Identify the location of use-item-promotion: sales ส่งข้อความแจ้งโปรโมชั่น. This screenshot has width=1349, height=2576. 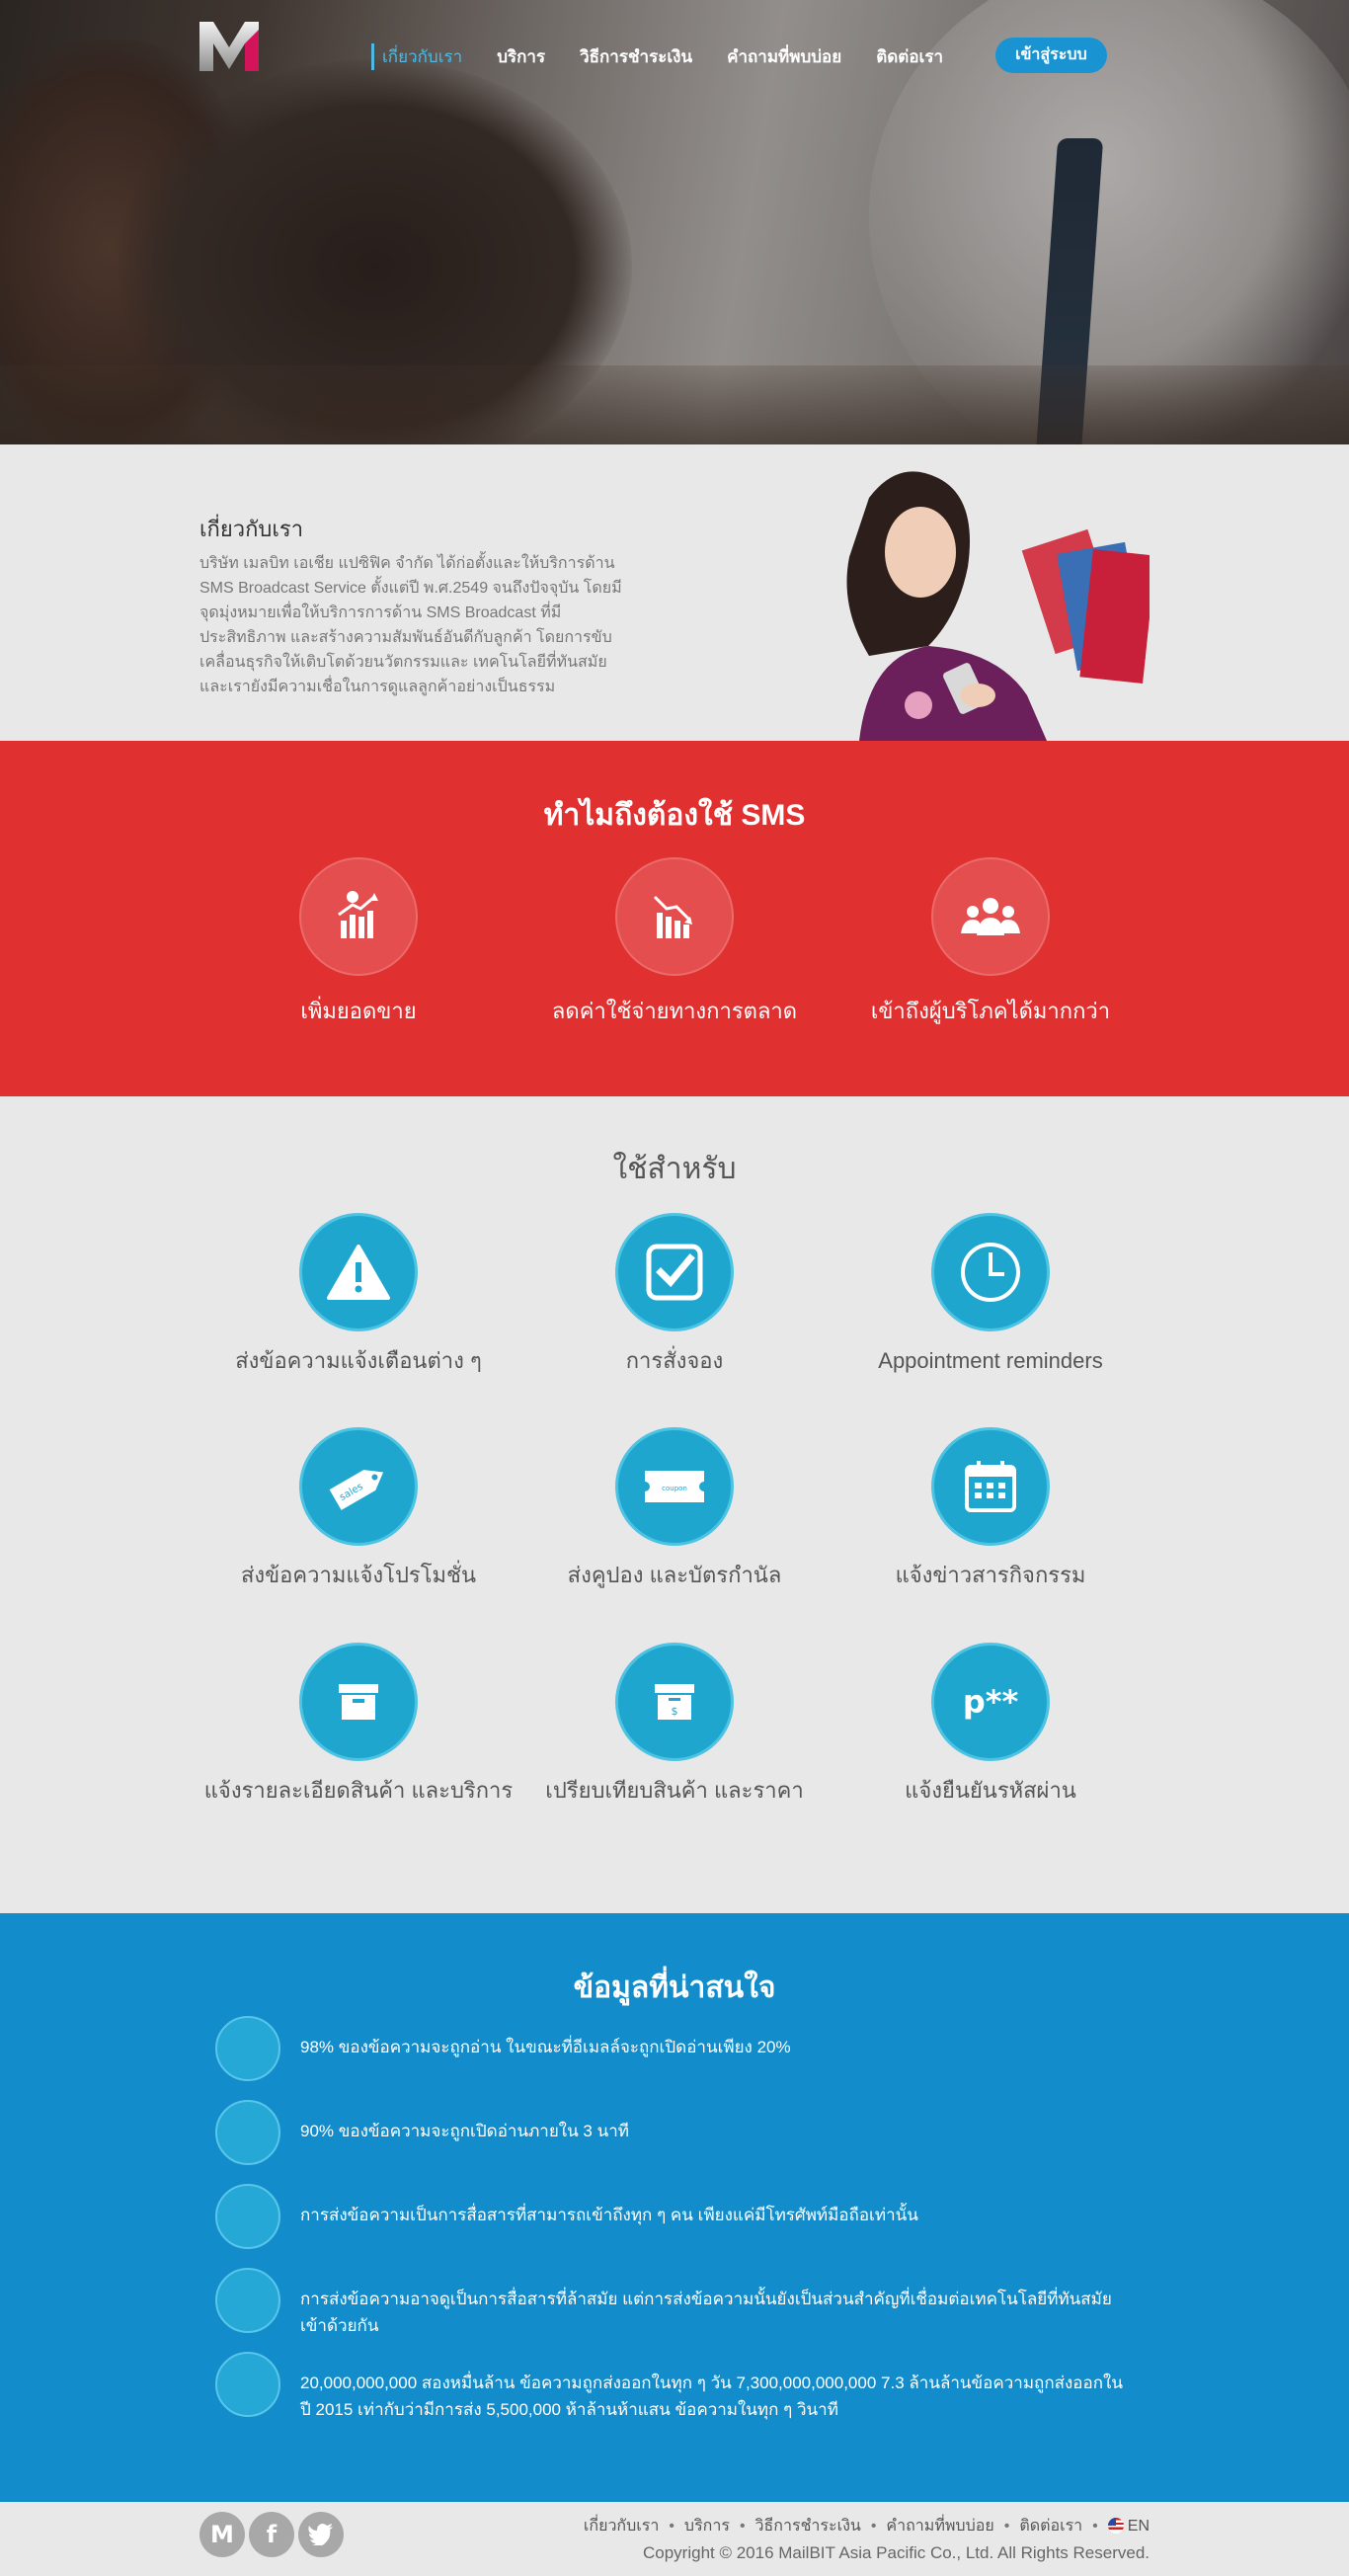
(358, 1508).